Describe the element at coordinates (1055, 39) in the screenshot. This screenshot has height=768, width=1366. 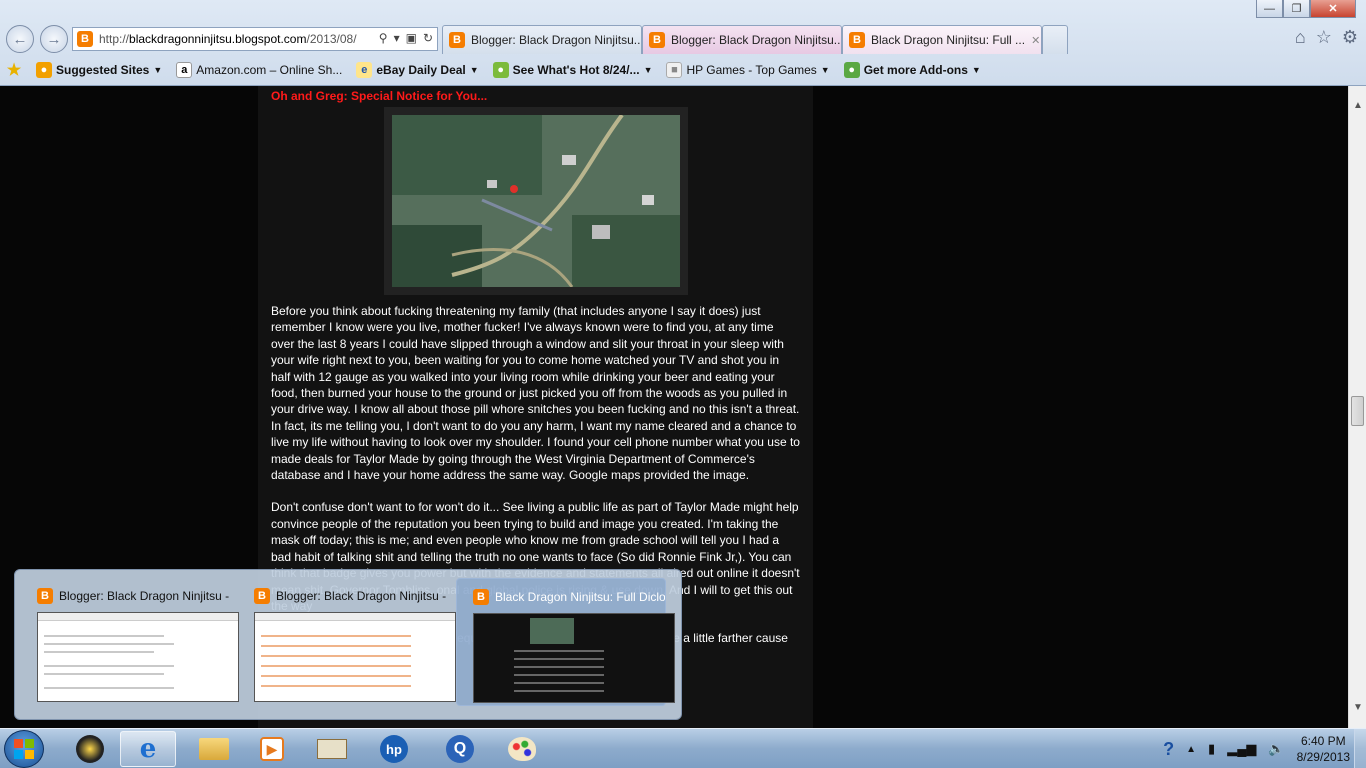
I see `new-tab-button` at that location.